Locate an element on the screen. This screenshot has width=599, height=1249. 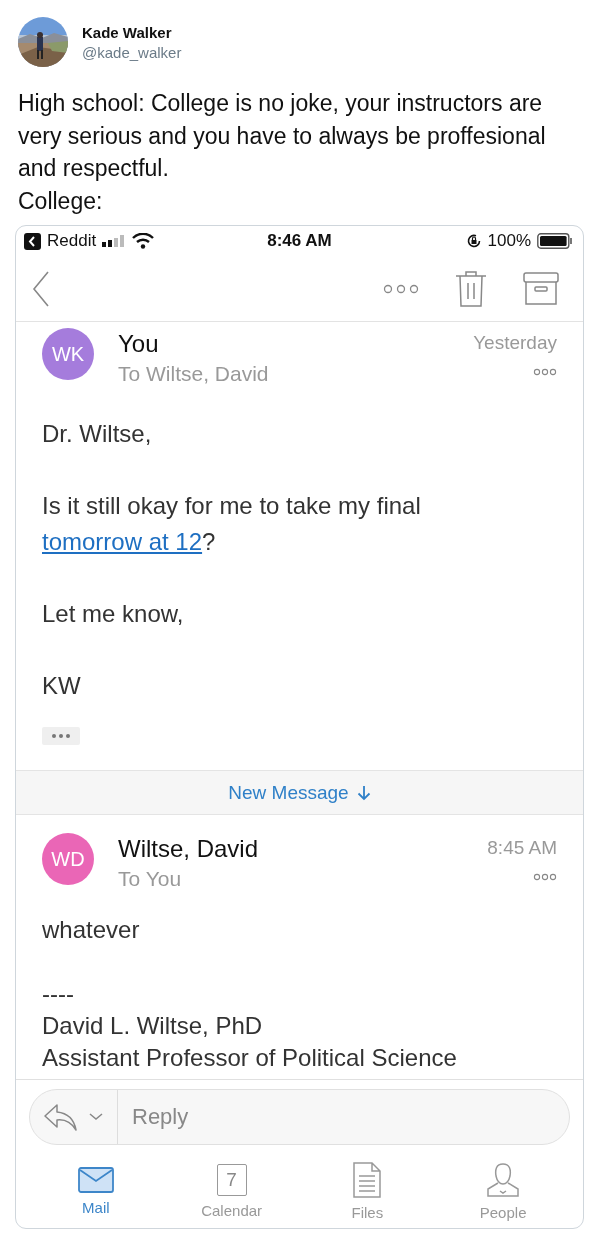
battery-icon is located at coordinates (555, 241).